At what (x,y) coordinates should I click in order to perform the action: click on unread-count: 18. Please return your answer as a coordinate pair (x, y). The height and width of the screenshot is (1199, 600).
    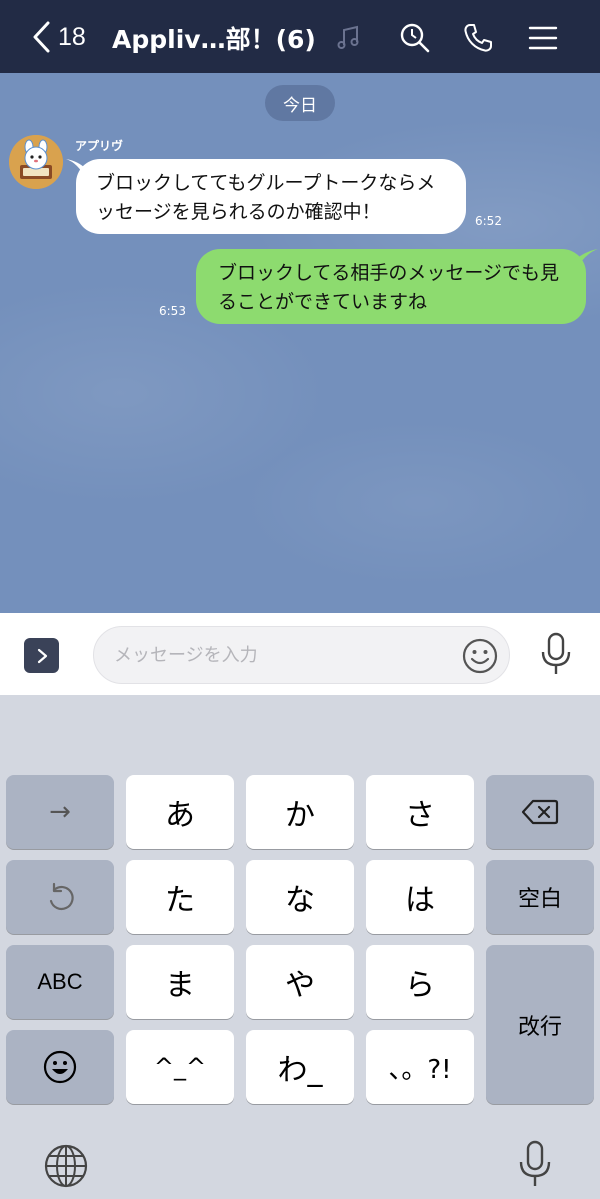
    Looking at the image, I should click on (72, 36).